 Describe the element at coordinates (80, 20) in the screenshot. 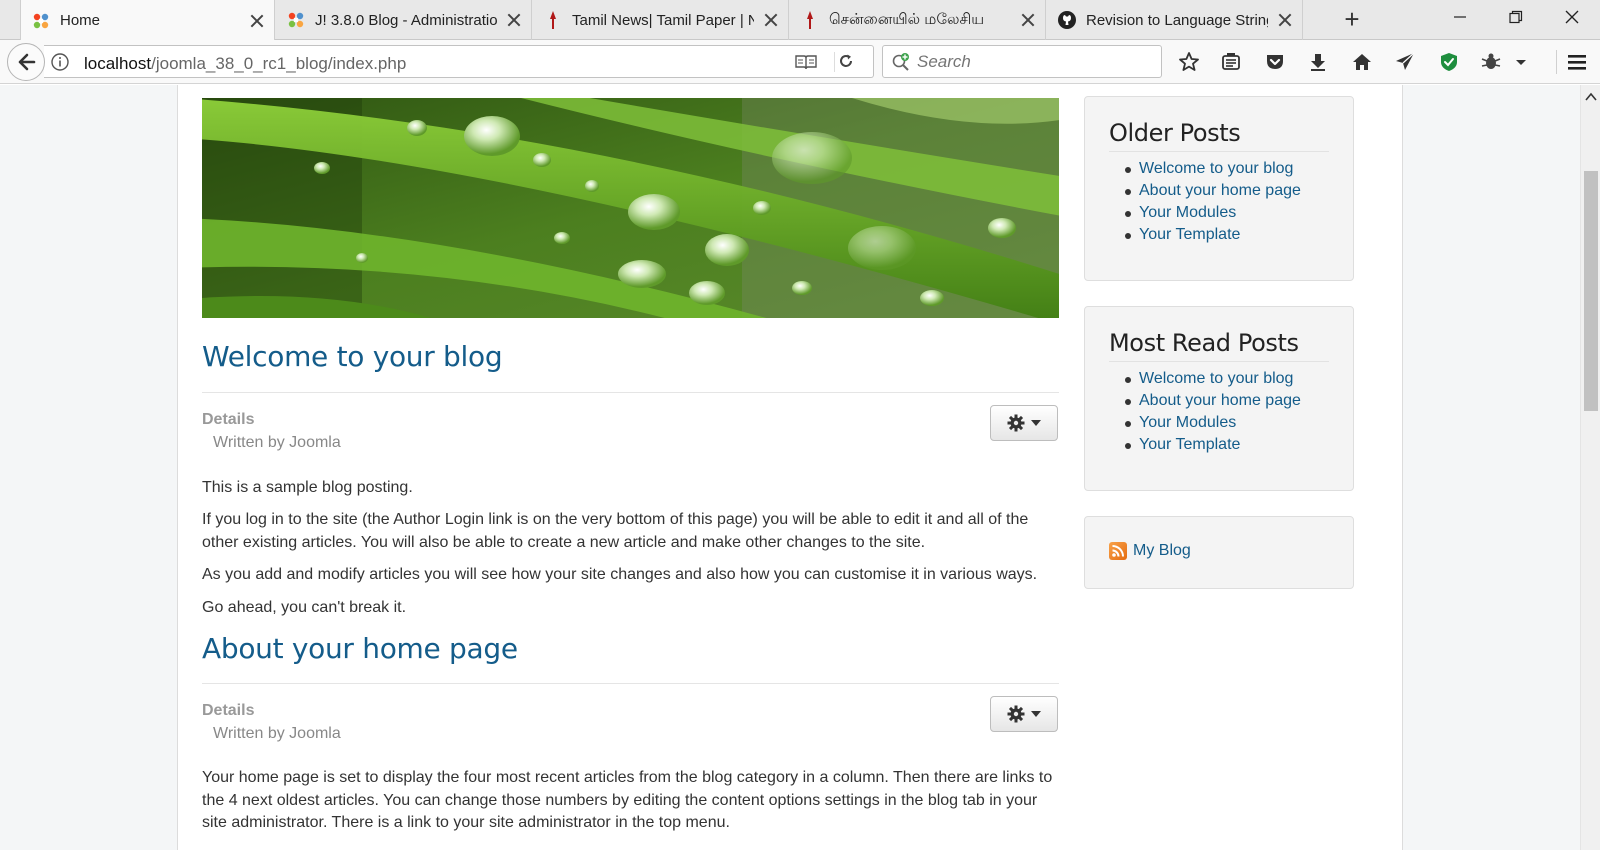

I see `tab-title: Home` at that location.